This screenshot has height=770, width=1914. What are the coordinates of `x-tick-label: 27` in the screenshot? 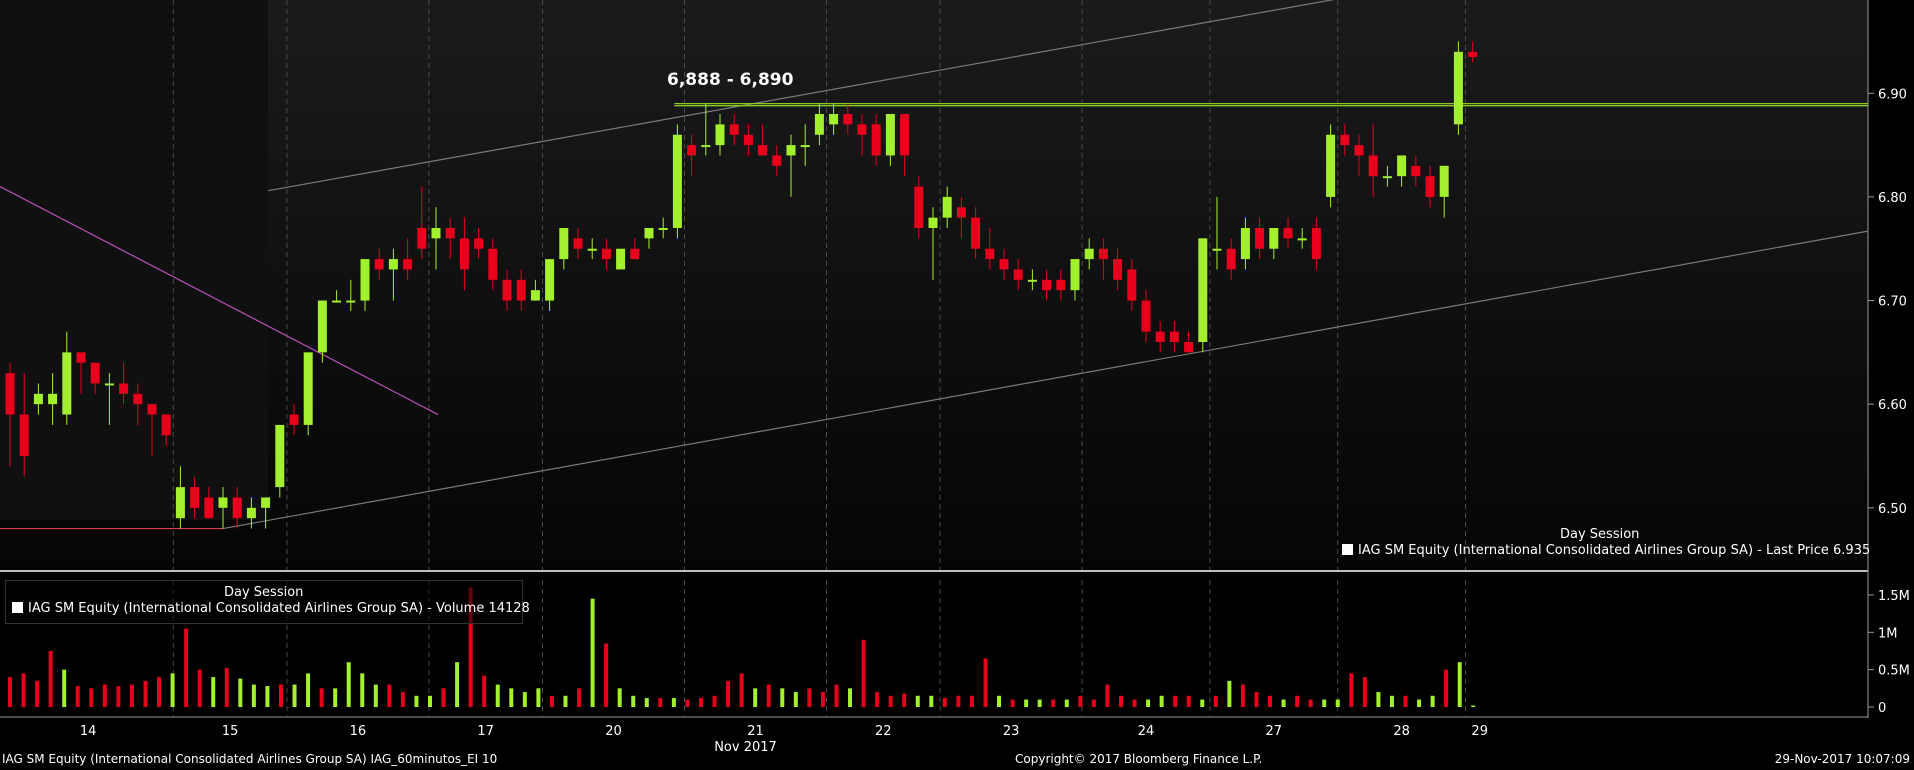 It's located at (1274, 731).